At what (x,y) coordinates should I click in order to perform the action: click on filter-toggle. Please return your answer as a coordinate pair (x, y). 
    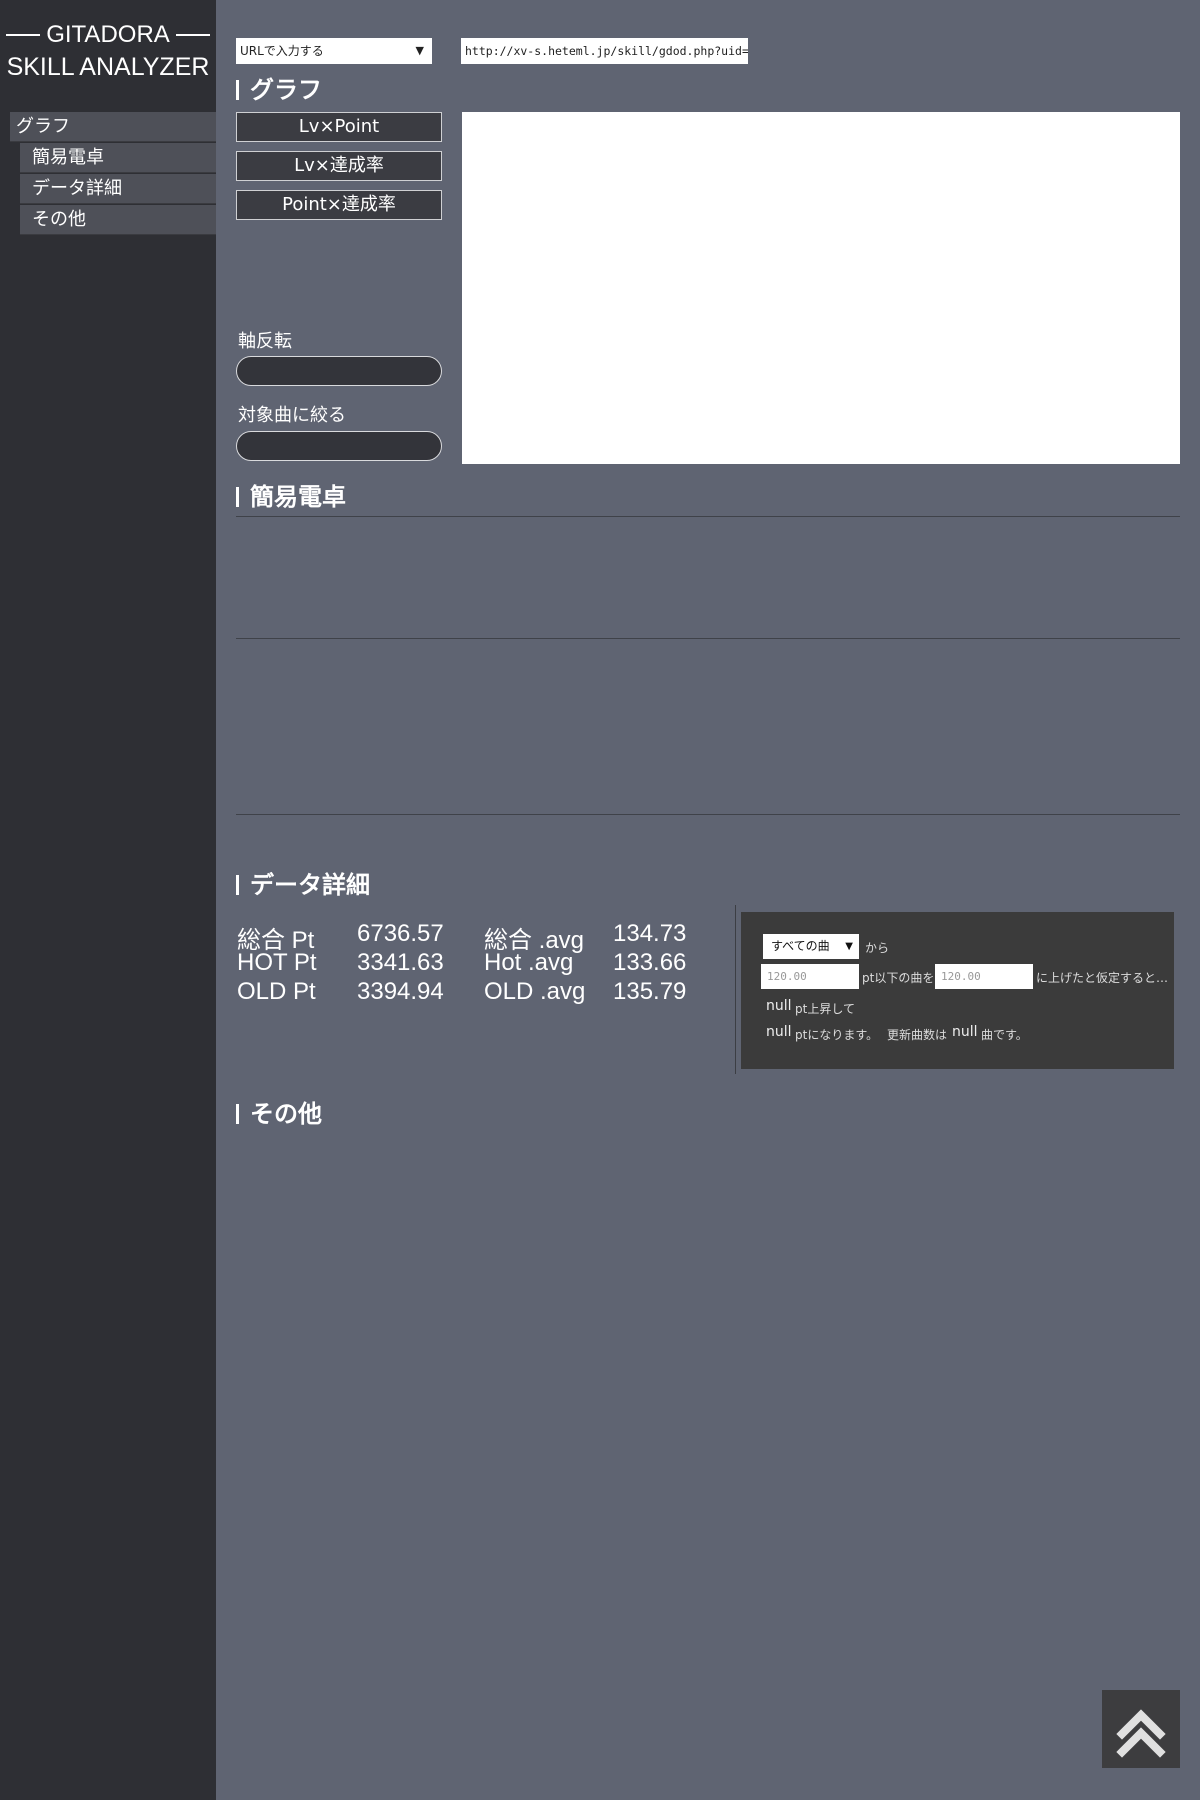
    Looking at the image, I should click on (339, 446).